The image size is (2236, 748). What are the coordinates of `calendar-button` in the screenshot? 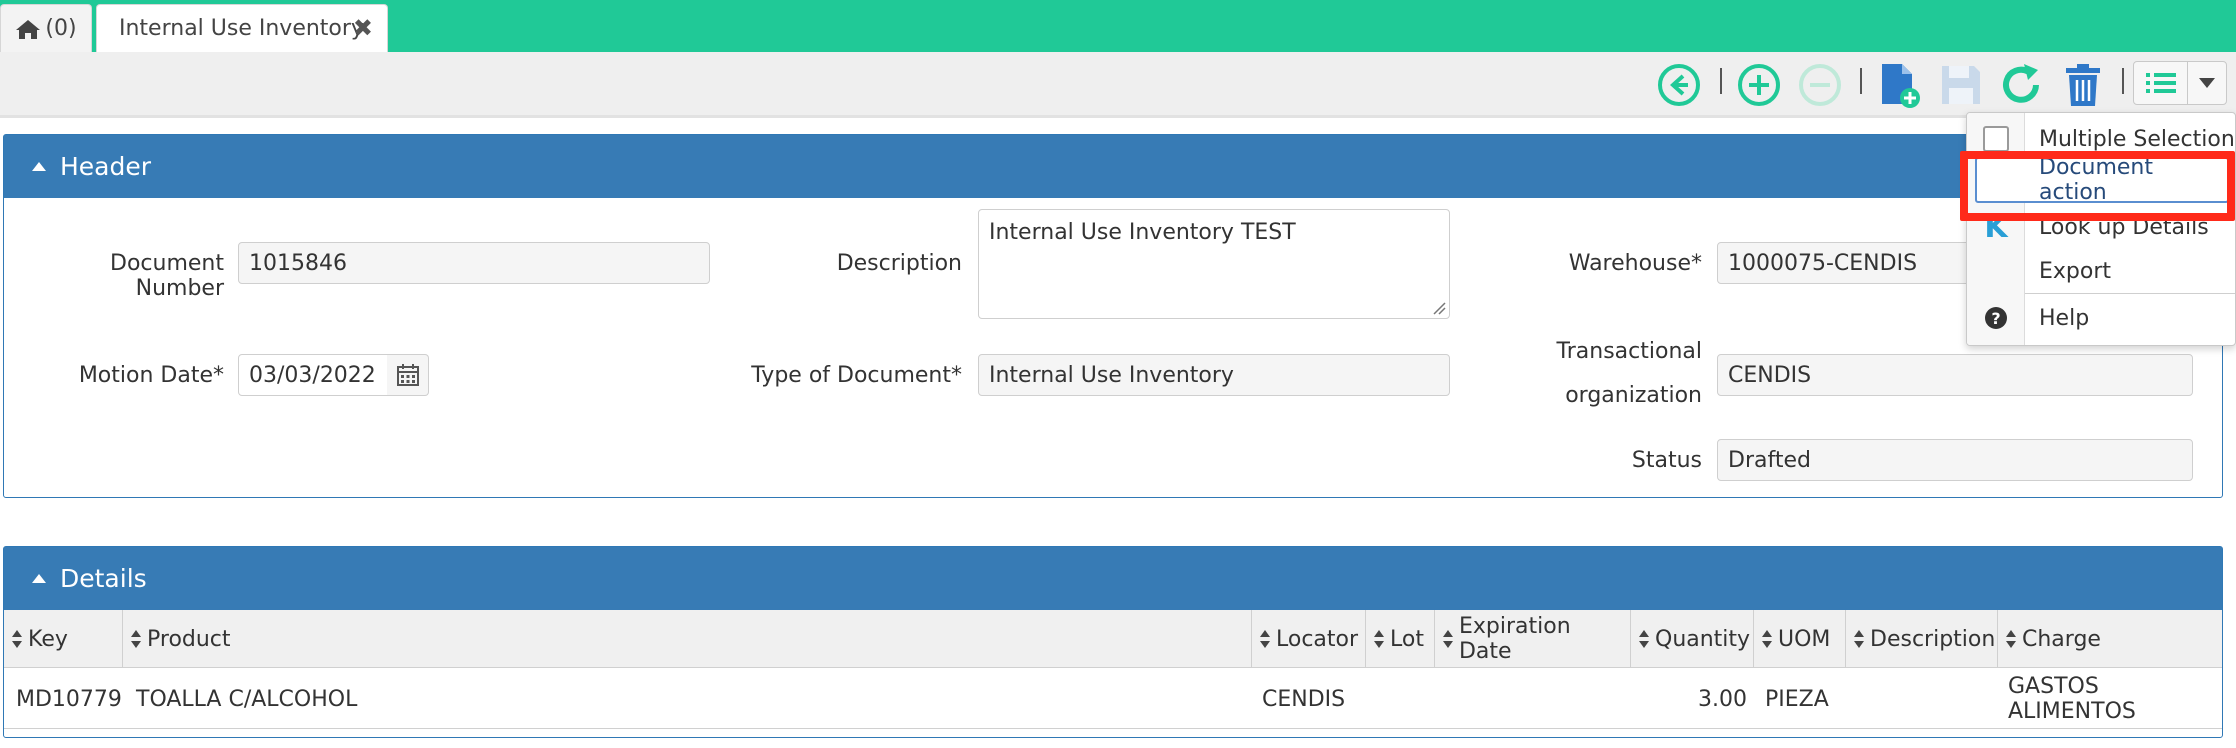 It's located at (408, 375).